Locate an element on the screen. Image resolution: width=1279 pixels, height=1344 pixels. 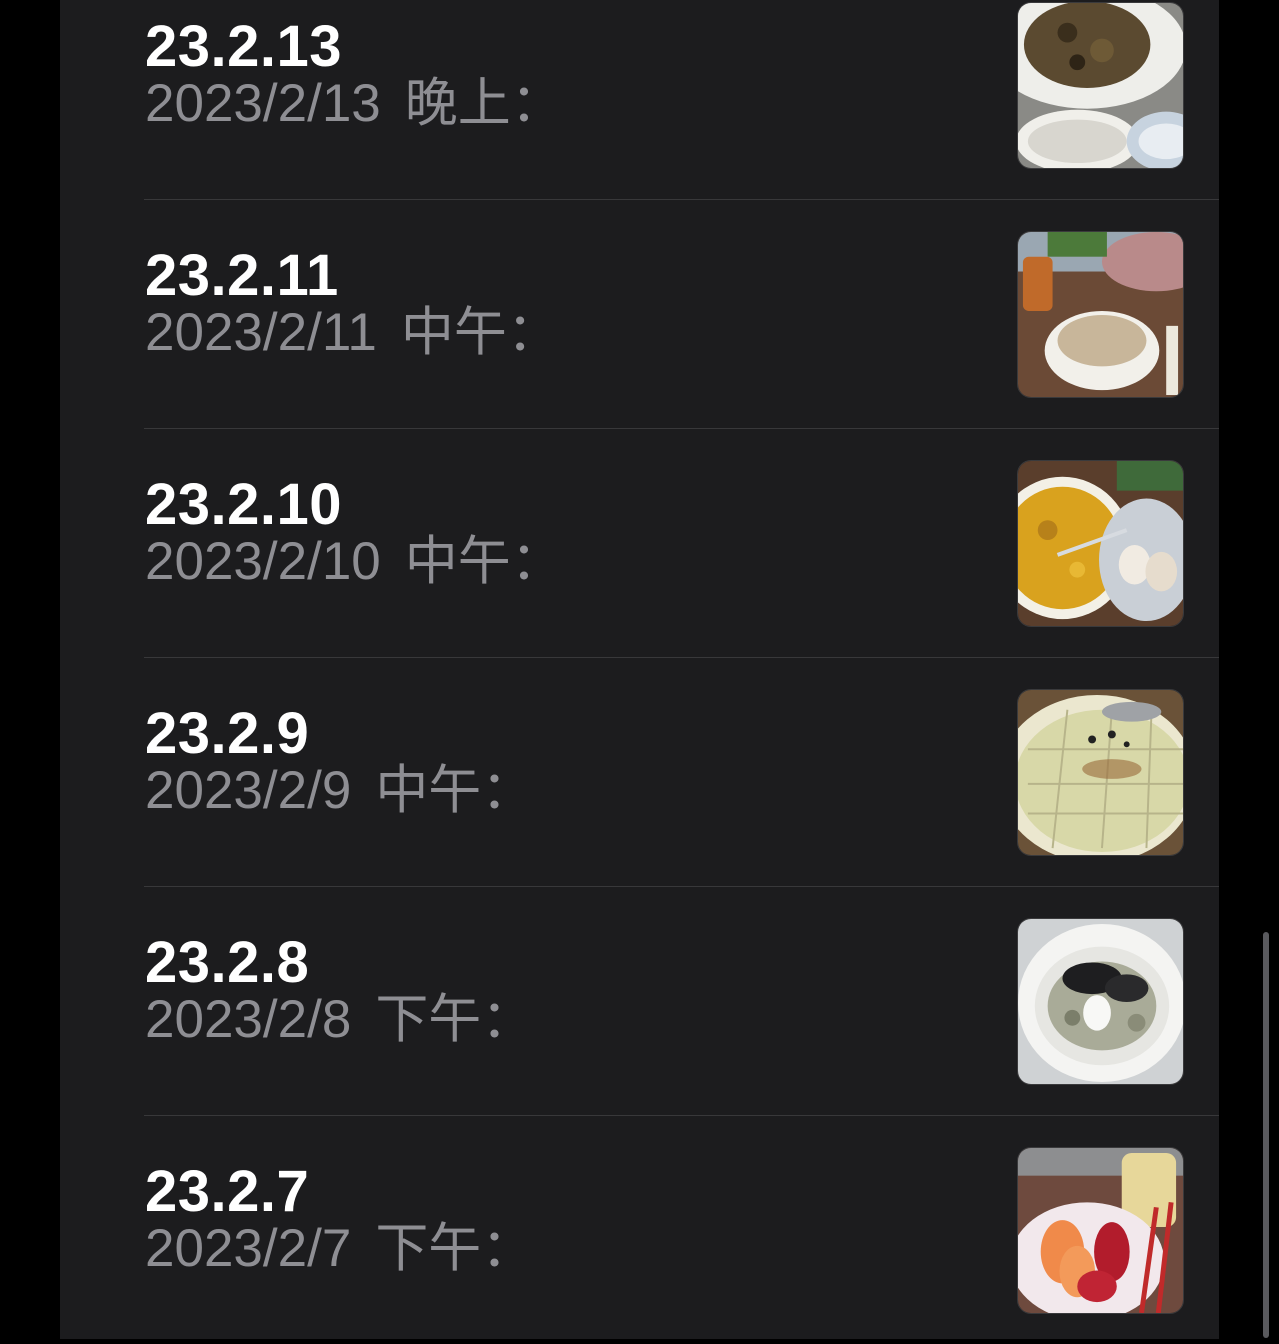
note-title: 23.2.9 is located at coordinates (227, 733).